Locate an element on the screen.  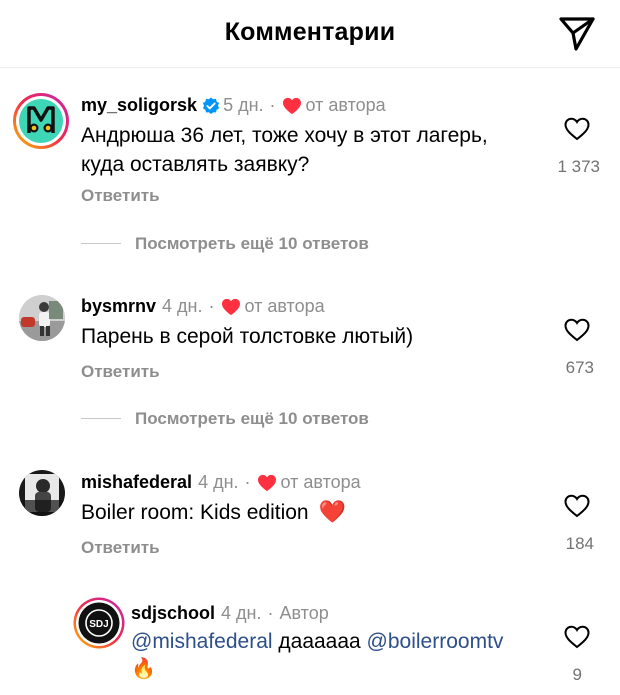
verified-badge-icon is located at coordinates (211, 105).